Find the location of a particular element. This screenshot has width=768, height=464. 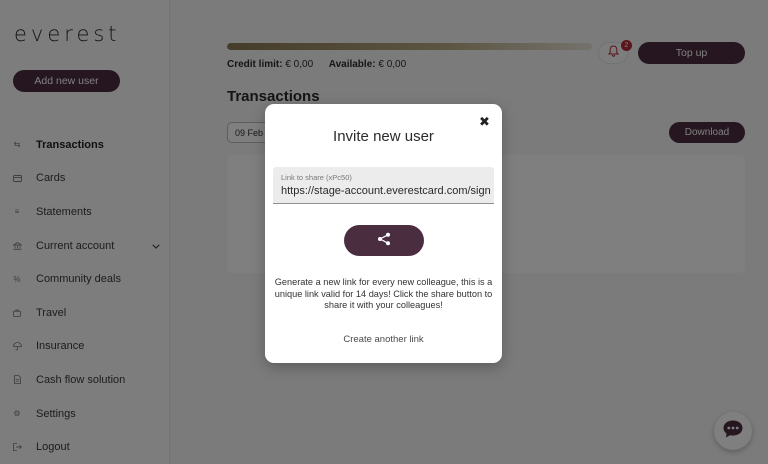

share-button is located at coordinates (384, 240).